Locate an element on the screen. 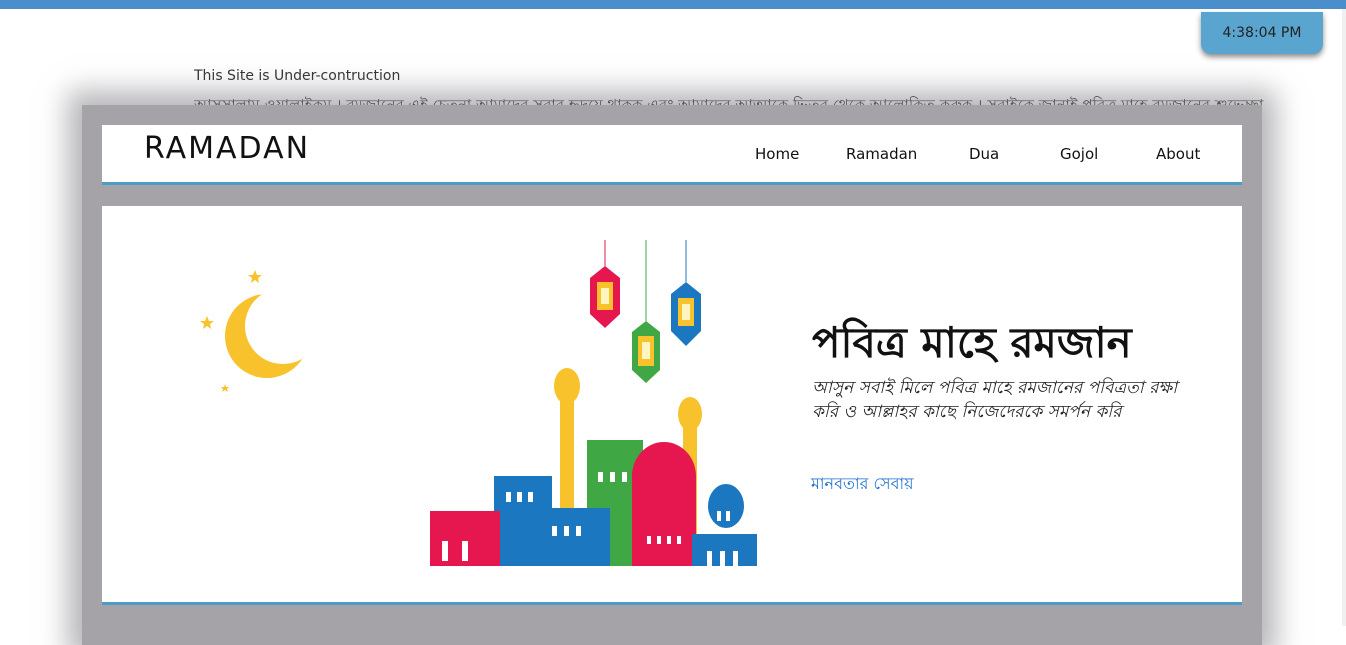  nav-dua: Dua is located at coordinates (984, 154).